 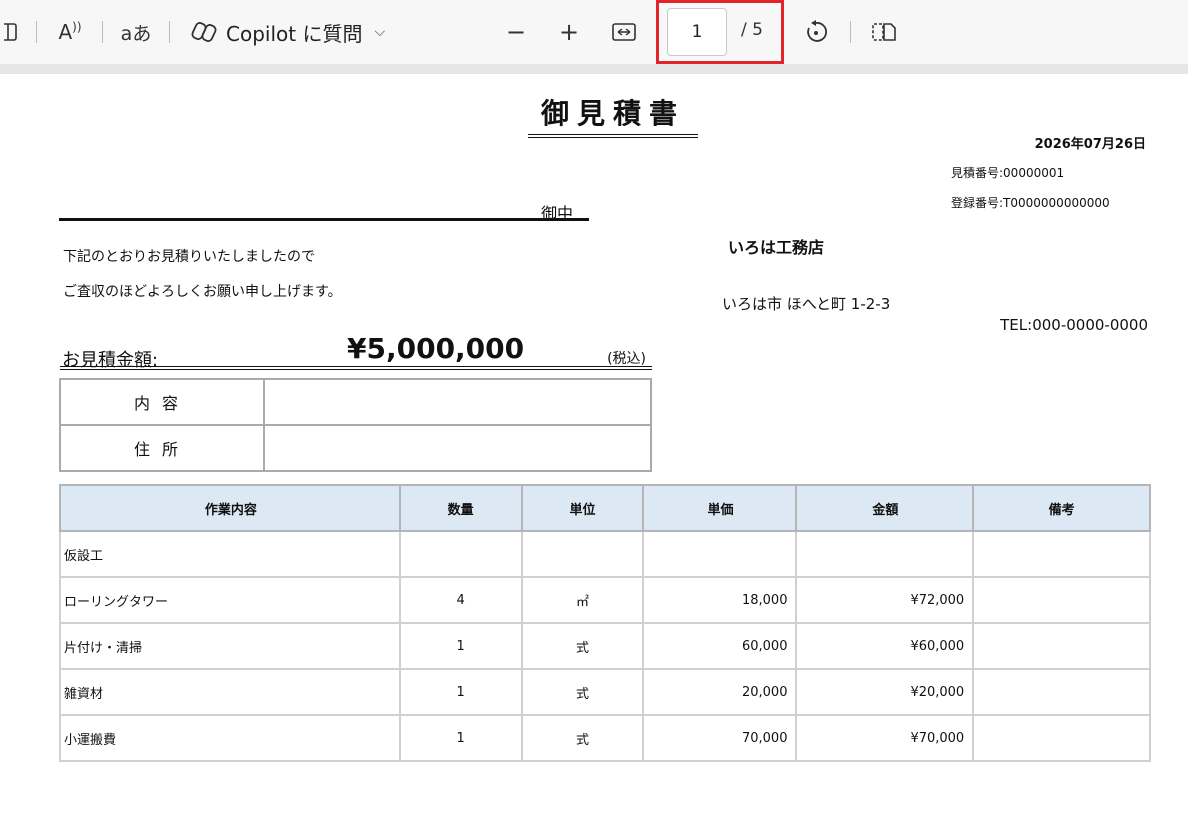 I want to click on table-row: 片付け・清掃 1 式 60,000 ¥60,000, so click(x=605, y=646).